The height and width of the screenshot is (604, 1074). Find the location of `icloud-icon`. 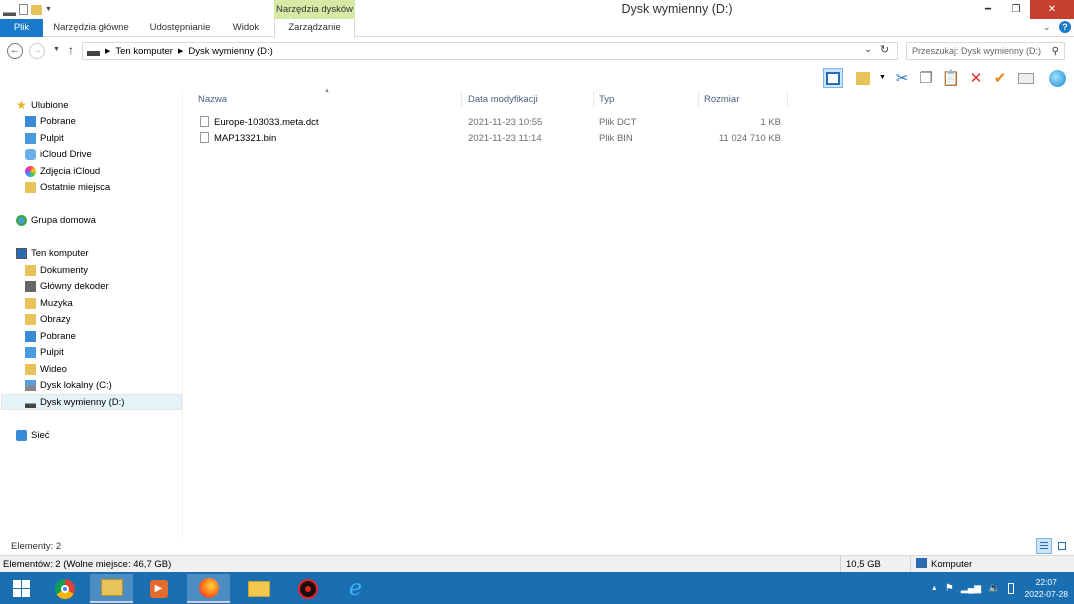

icloud-icon is located at coordinates (30, 154).